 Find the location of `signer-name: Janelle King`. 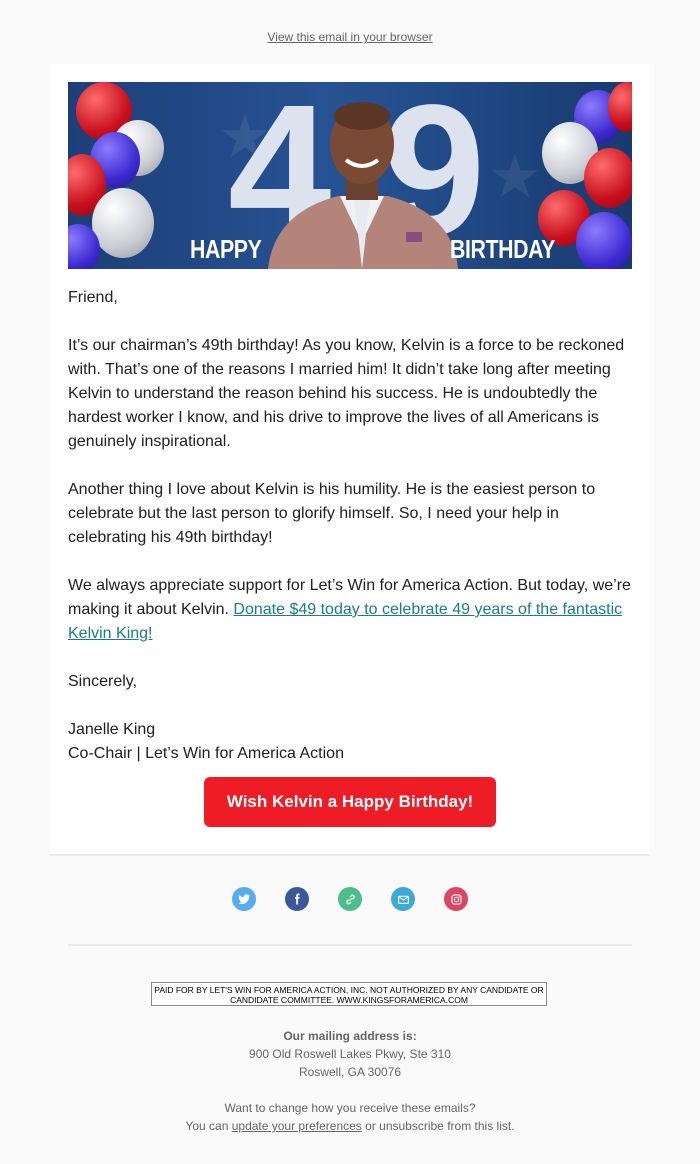

signer-name: Janelle King is located at coordinates (112, 729).